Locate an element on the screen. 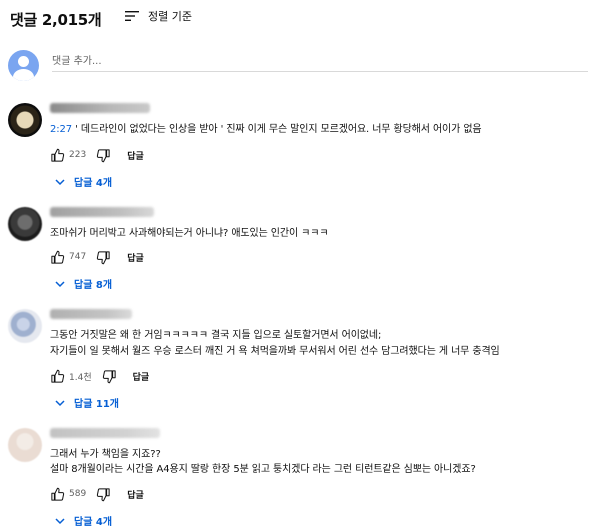 This screenshot has width=600, height=526. comment-count: 댓글 2,015개 is located at coordinates (56, 19).